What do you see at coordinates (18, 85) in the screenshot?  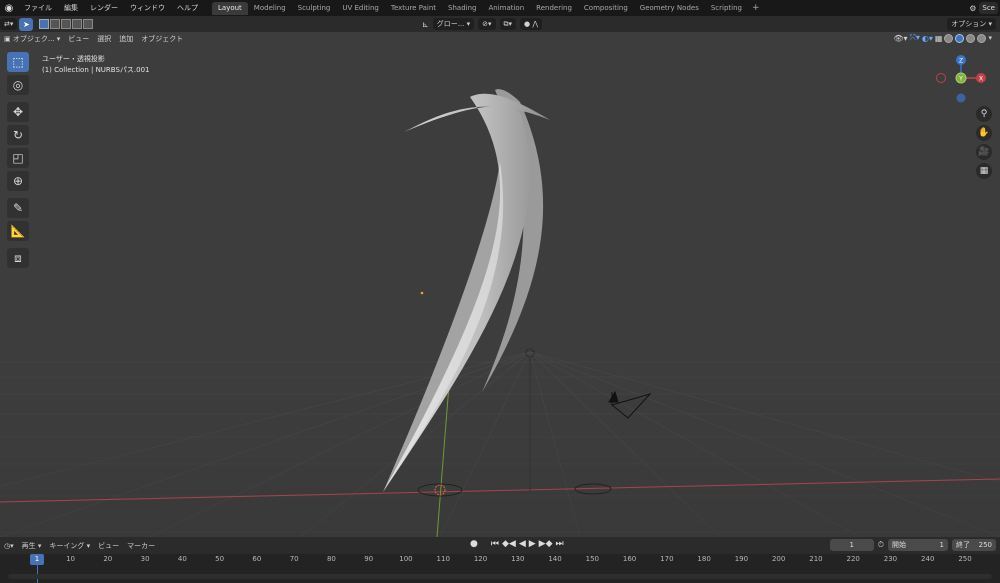 I see `cursor-icon: ◎` at bounding box center [18, 85].